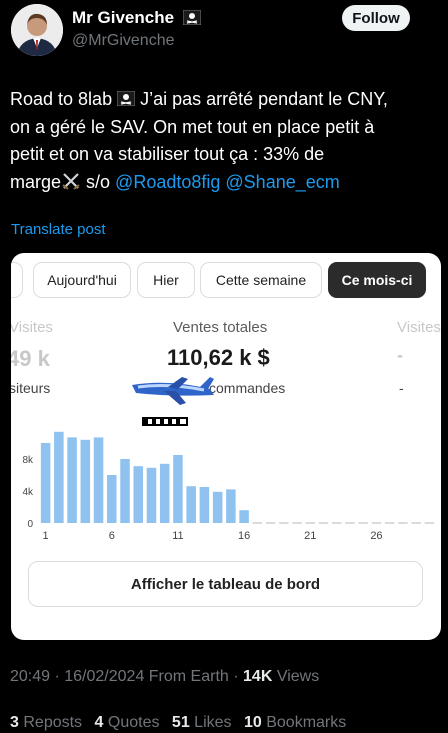  Describe the element at coordinates (61, 99) in the screenshot. I see `post-text-line1: Road to 8lab` at that location.